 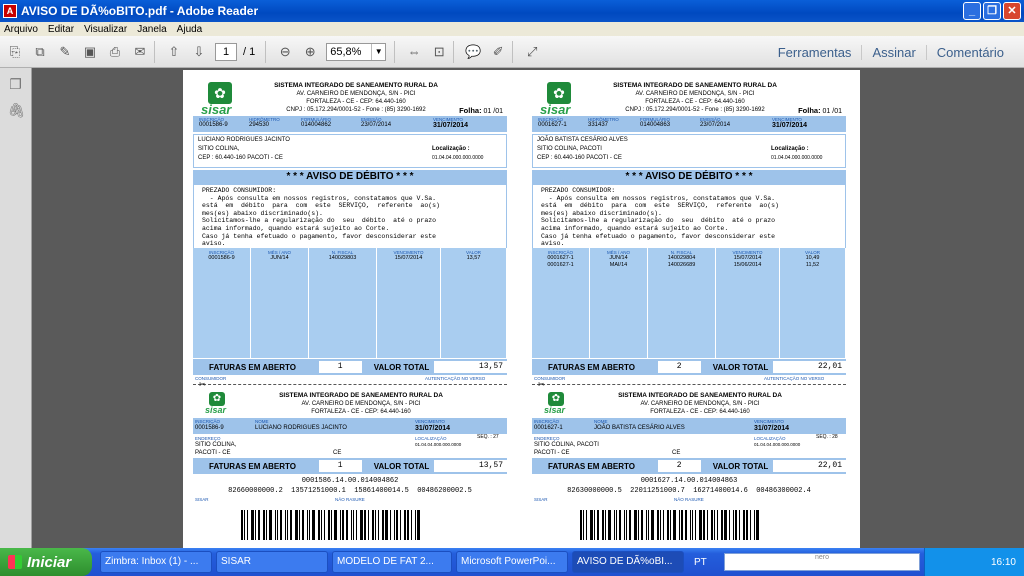 I want to click on table-cell: MAI/14, so click(x=618, y=265).